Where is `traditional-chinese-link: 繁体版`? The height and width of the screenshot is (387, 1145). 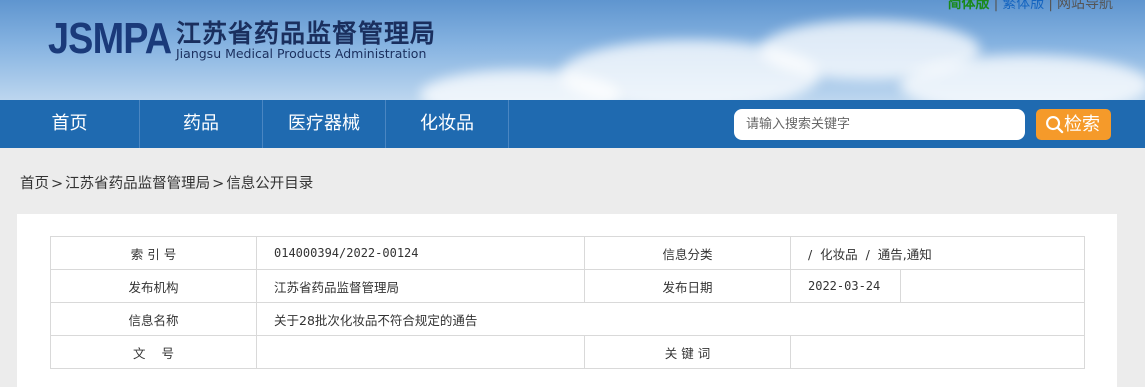
traditional-chinese-link: 繁体版 is located at coordinates (1023, 6).